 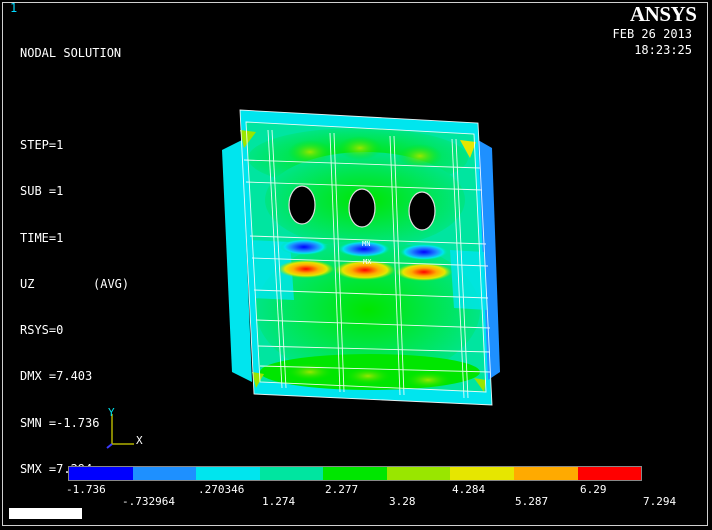 What do you see at coordinates (111, 412) in the screenshot?
I see `triad-y-label: Y` at bounding box center [111, 412].